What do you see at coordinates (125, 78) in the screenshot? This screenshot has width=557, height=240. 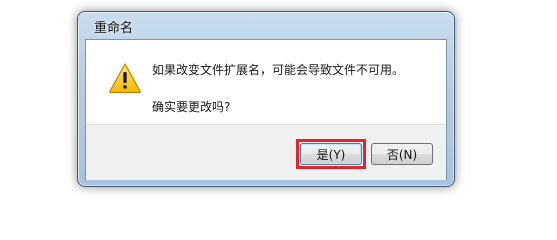 I see `warning-icon` at bounding box center [125, 78].